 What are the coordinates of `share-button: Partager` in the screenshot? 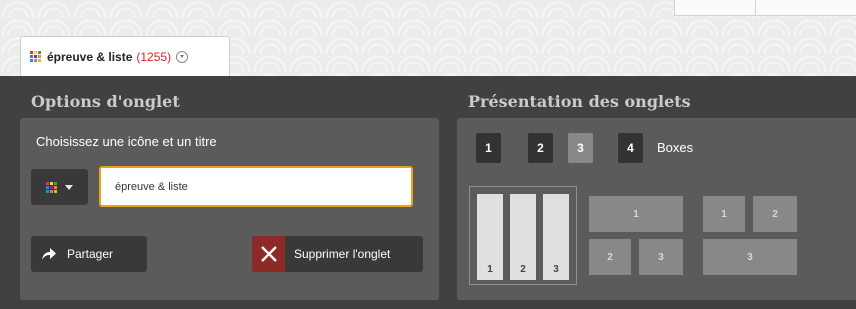 It's located at (89, 254).